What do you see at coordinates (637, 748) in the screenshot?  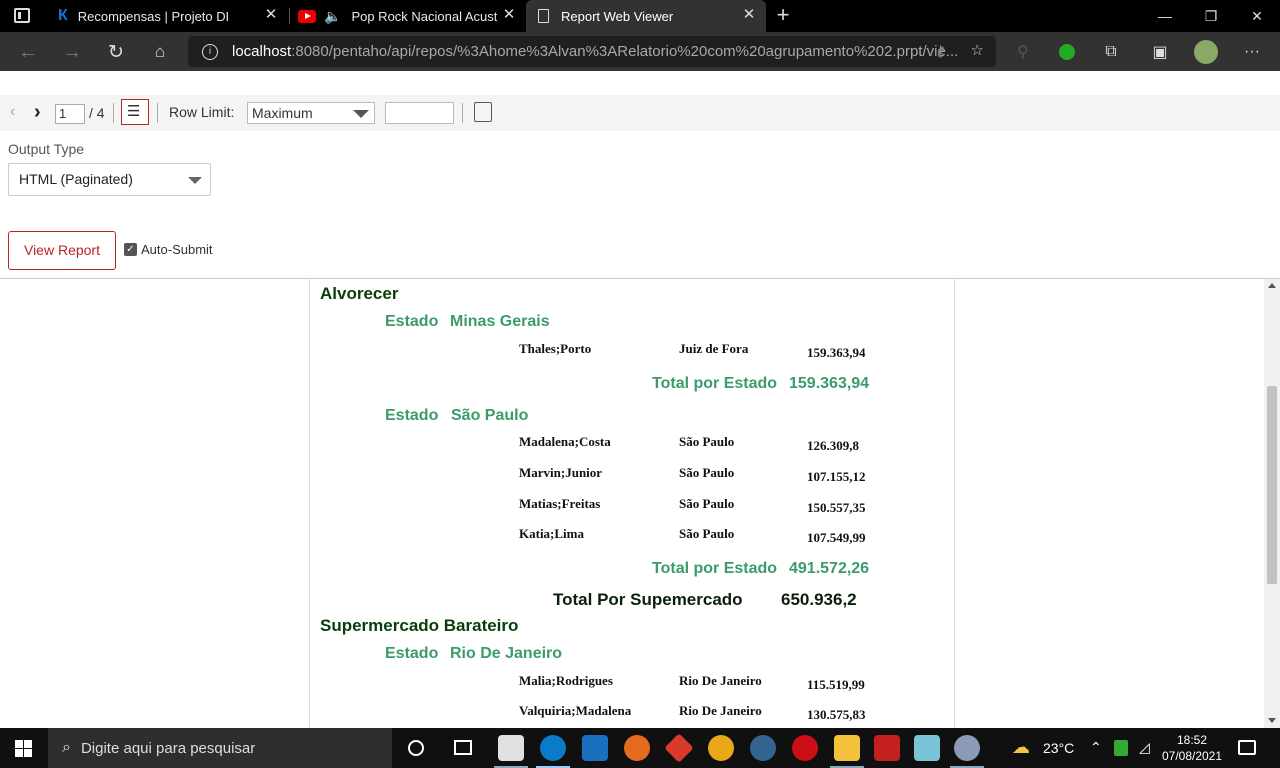 I see `firefox-icon` at bounding box center [637, 748].